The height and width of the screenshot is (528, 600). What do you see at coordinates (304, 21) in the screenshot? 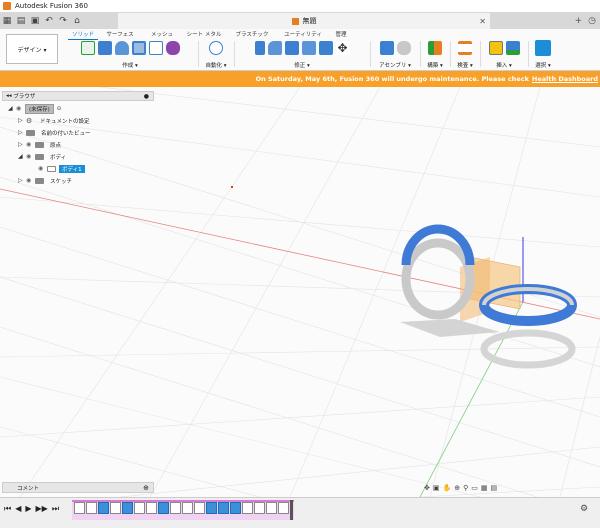
I see `document-tab: 無題 ✕` at bounding box center [304, 21].